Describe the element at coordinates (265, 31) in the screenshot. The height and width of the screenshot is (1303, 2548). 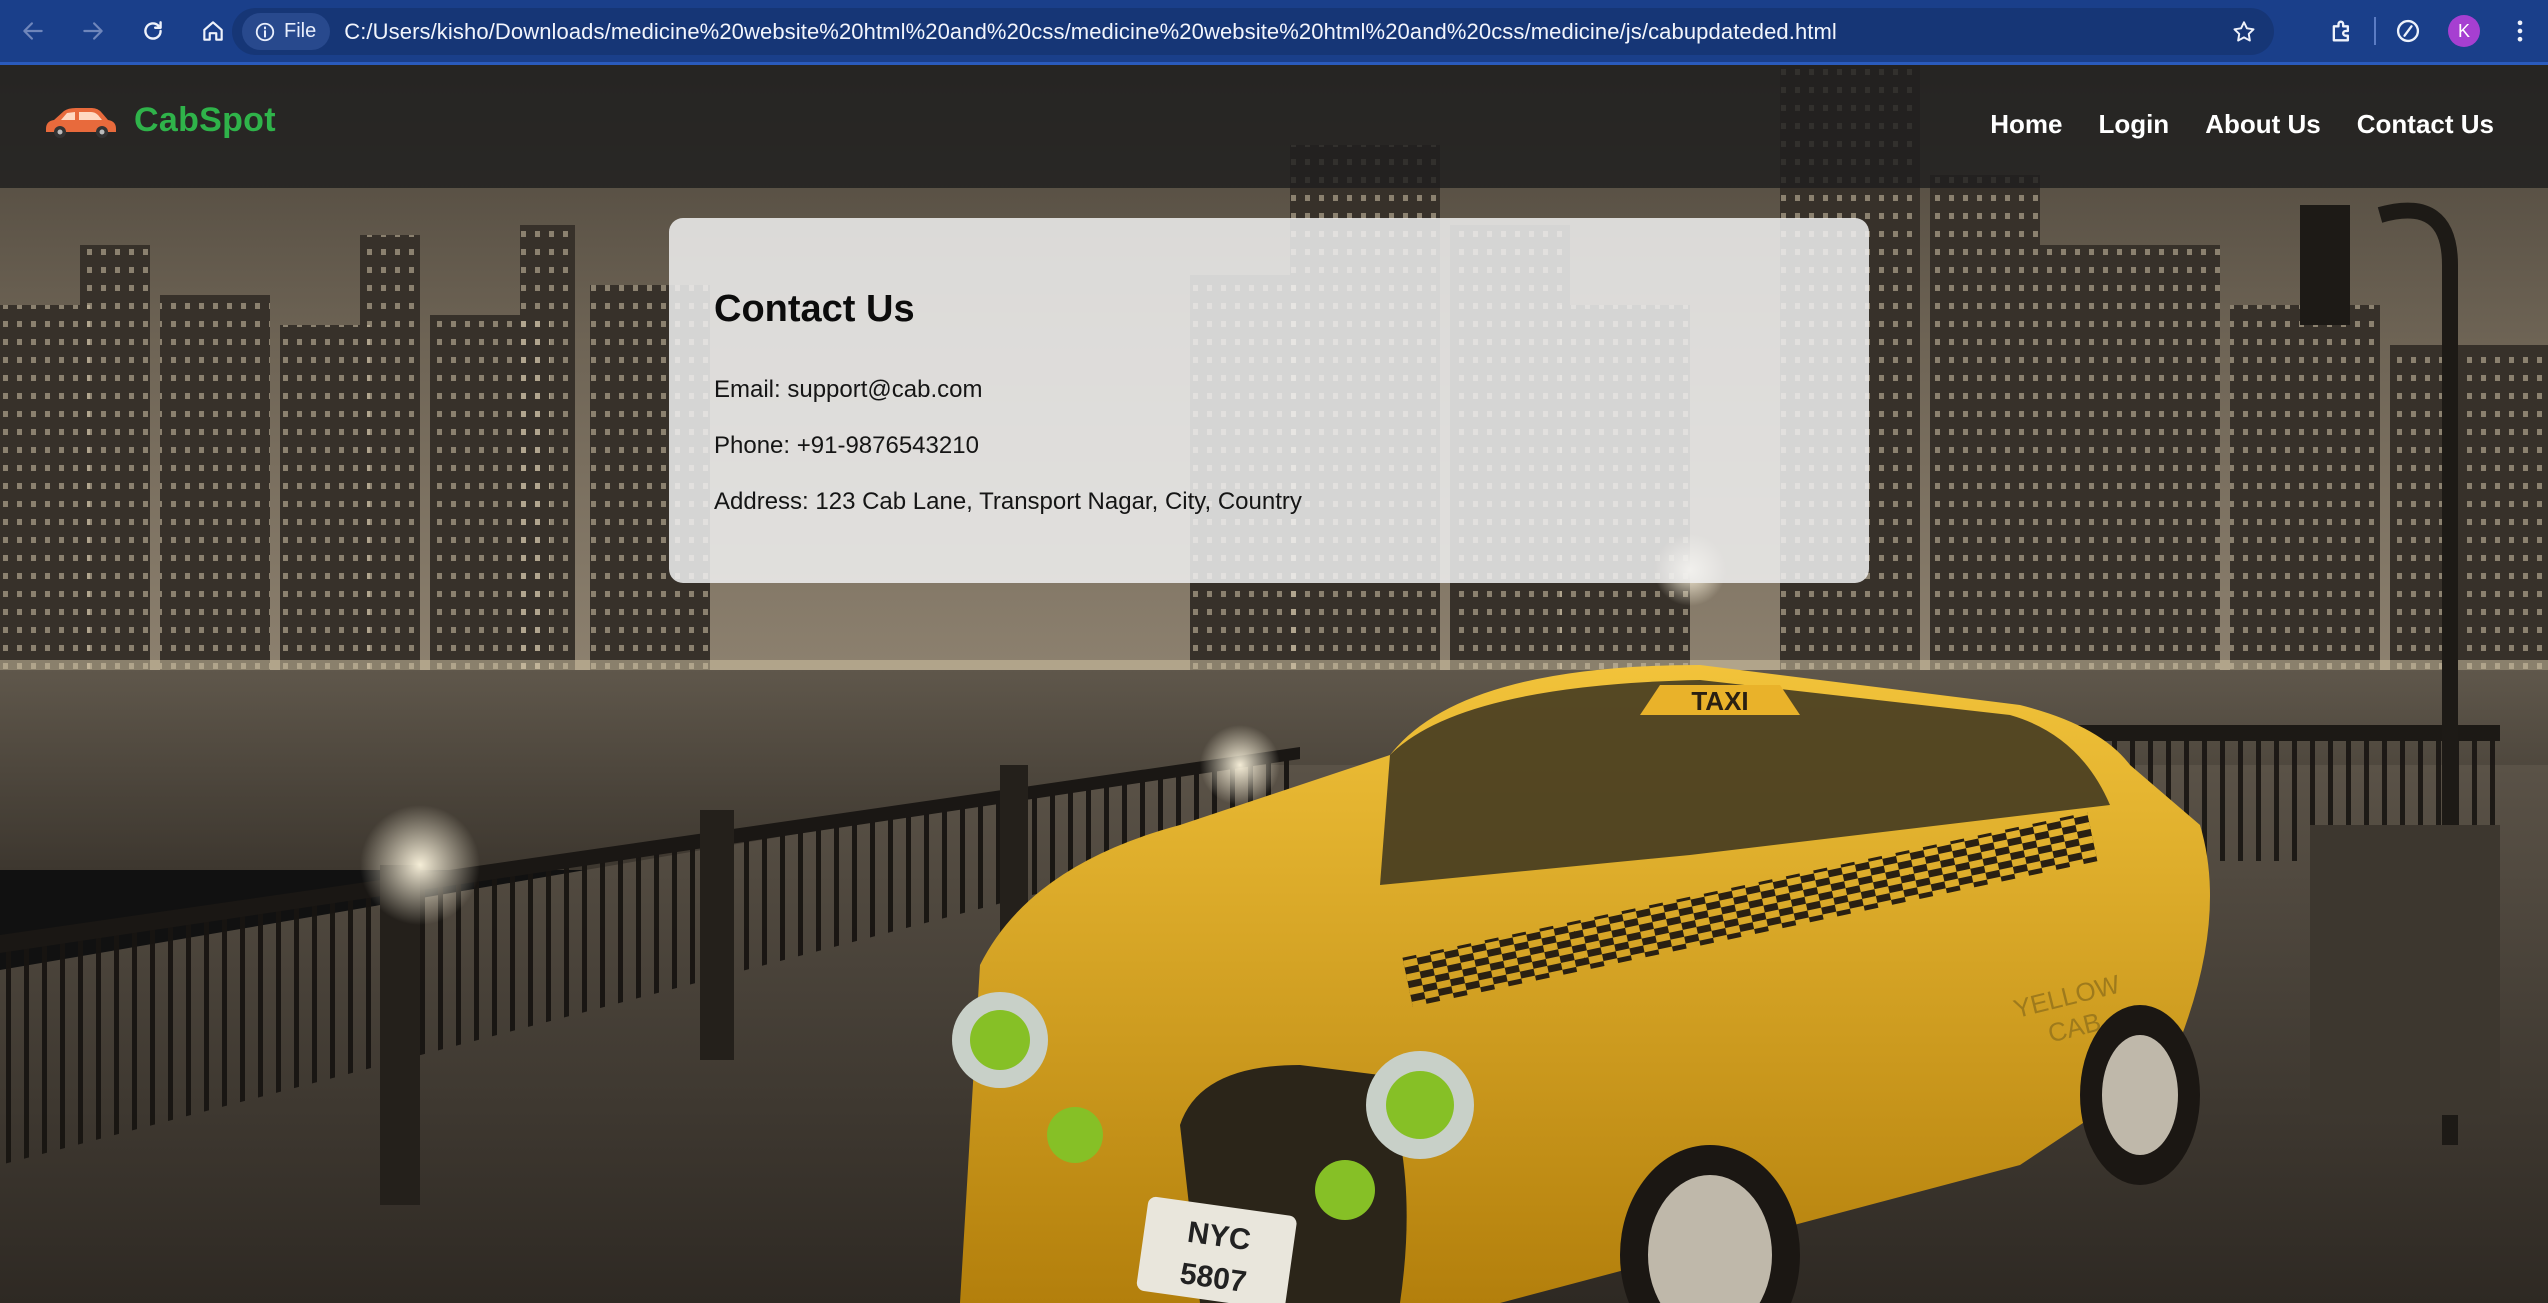
I see `info-icon` at that location.